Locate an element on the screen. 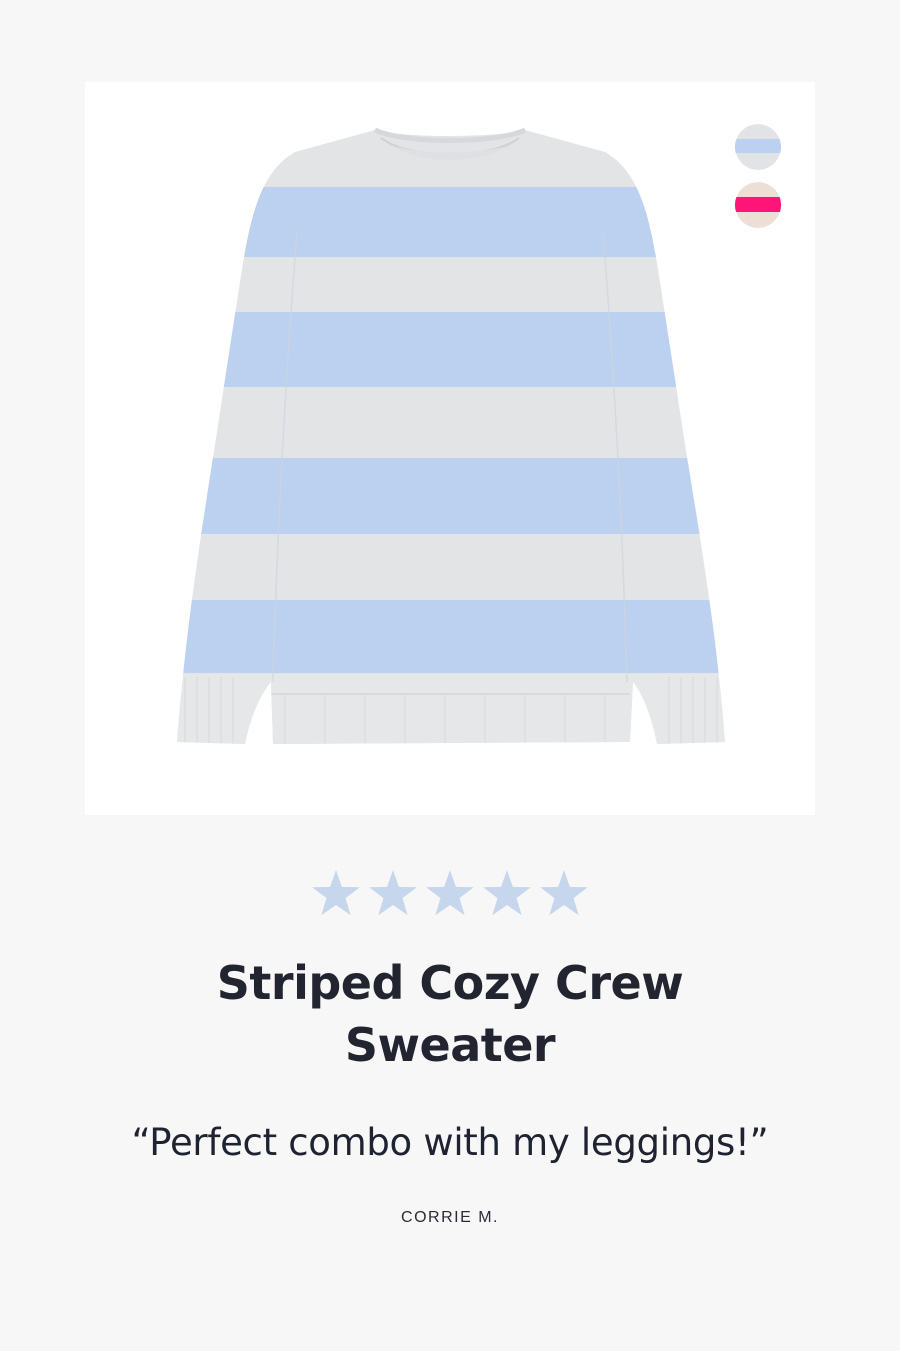 This screenshot has width=900, height=1351. swatch-pink-oat-icon is located at coordinates (758, 205).